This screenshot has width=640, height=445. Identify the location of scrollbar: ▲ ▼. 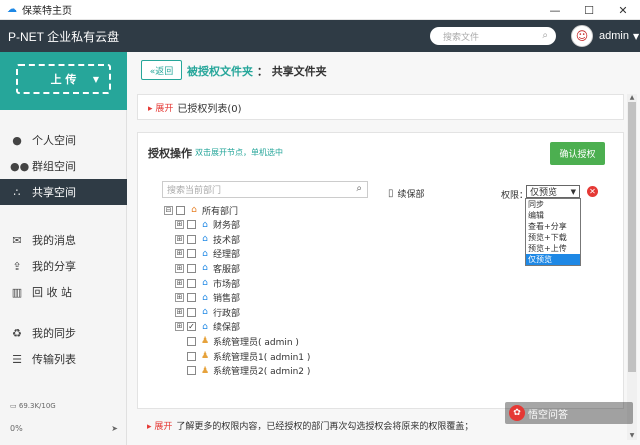
(632, 267).